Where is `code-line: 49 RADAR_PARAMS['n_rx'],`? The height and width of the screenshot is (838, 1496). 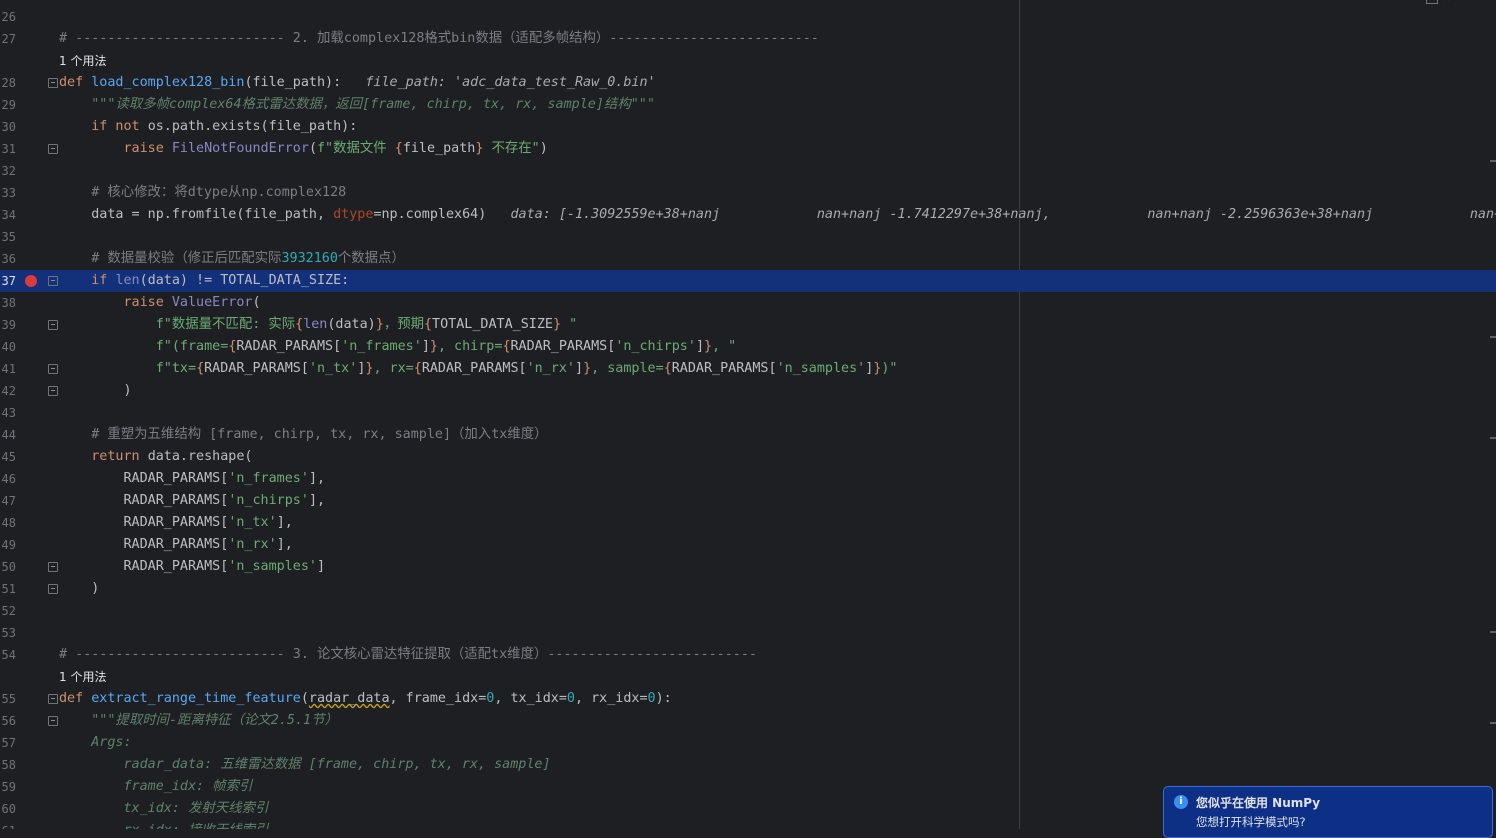 code-line: 49 RADAR_PARAMS['n_rx'], is located at coordinates (748, 545).